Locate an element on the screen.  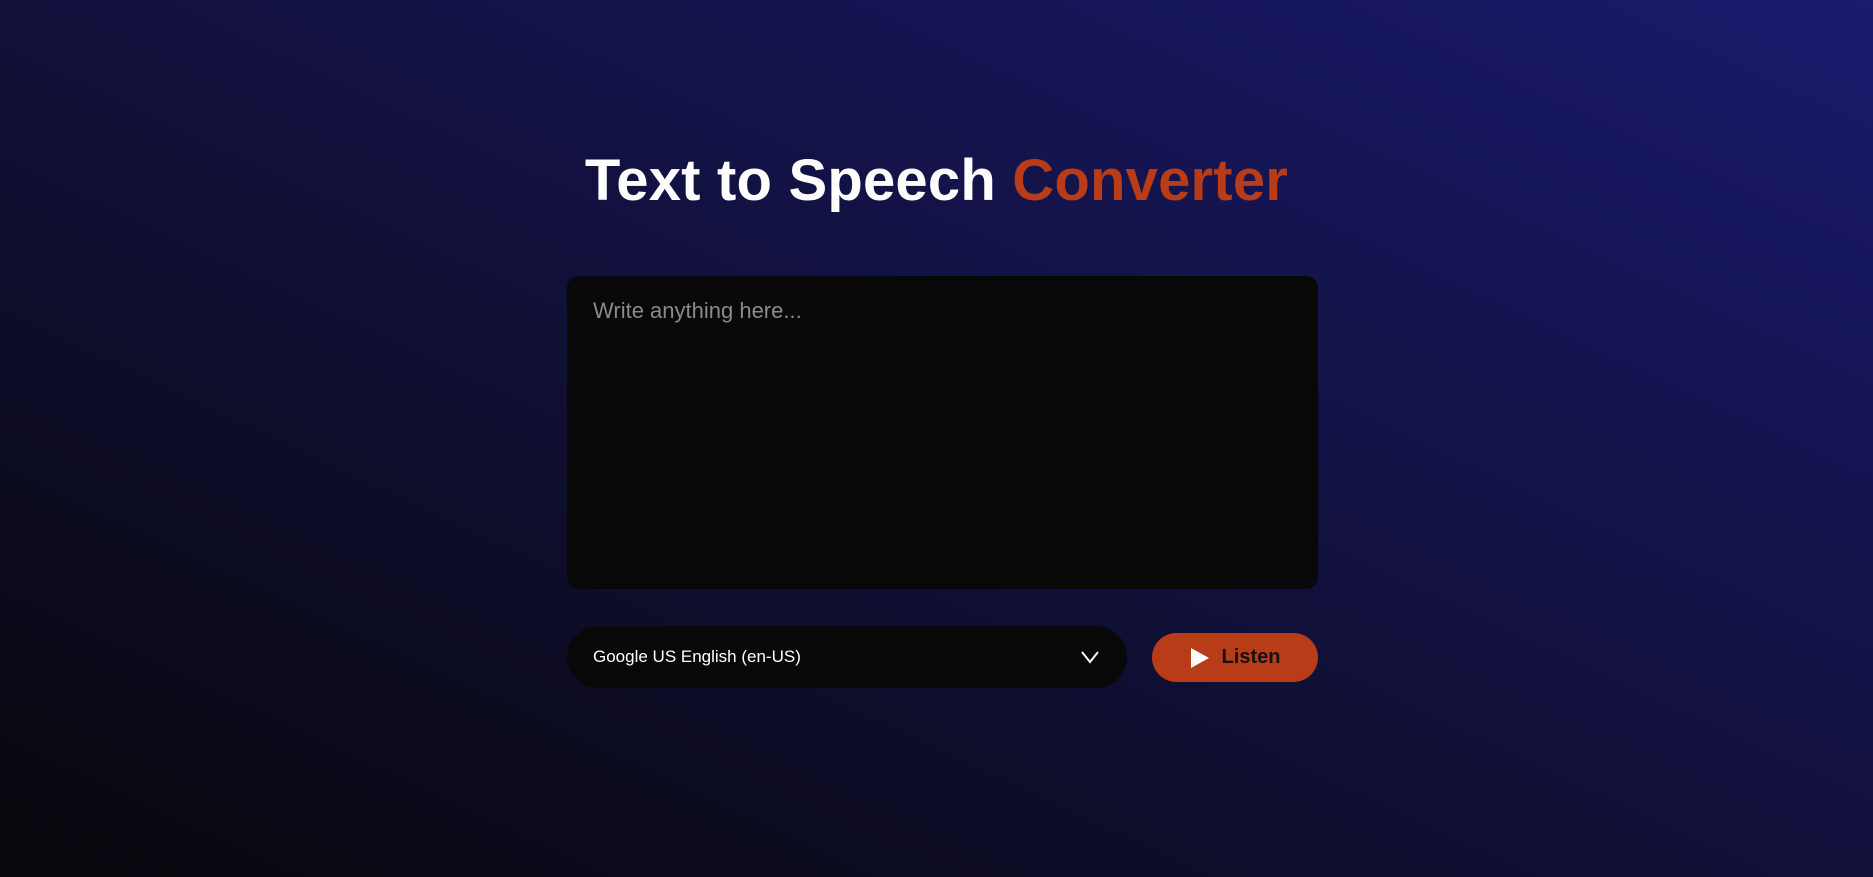
text-input is located at coordinates (942, 432).